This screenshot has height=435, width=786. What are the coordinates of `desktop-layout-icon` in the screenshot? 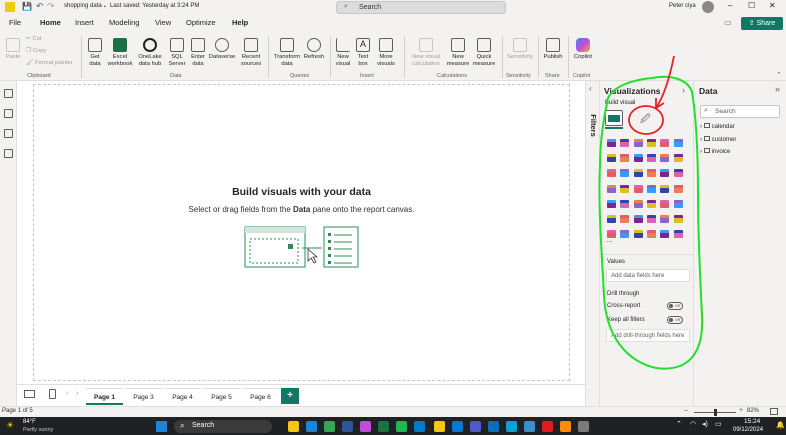 It's located at (29, 394).